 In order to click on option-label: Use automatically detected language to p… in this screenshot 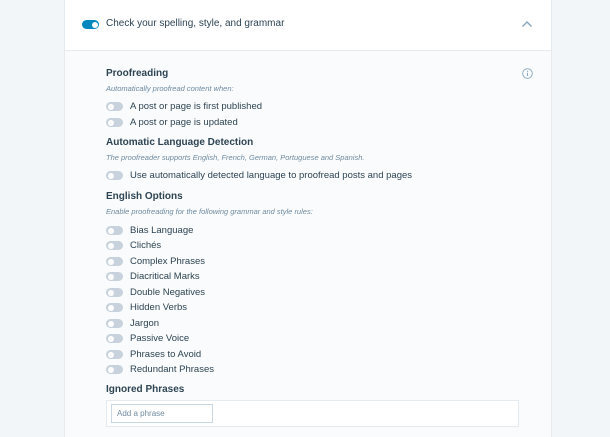, I will do `click(271, 175)`.